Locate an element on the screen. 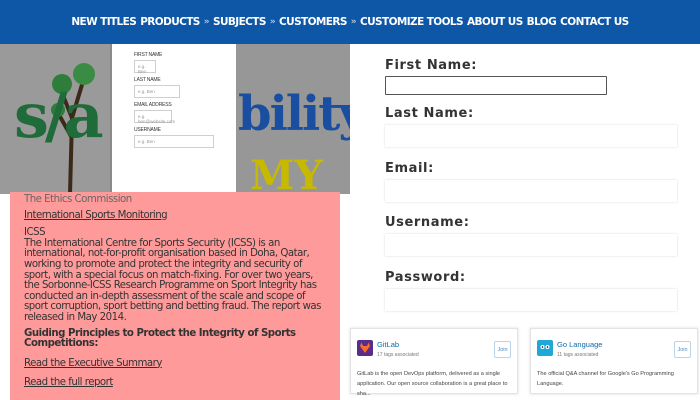 This screenshot has height=400, width=700. executive-summary-link: Read the Executive Summary is located at coordinates (175, 364).